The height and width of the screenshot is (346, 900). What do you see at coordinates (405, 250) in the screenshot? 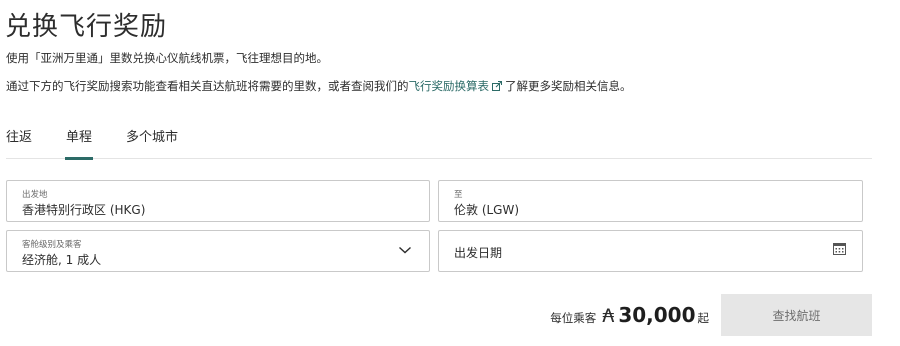
I see `chevron-down-icon` at bounding box center [405, 250].